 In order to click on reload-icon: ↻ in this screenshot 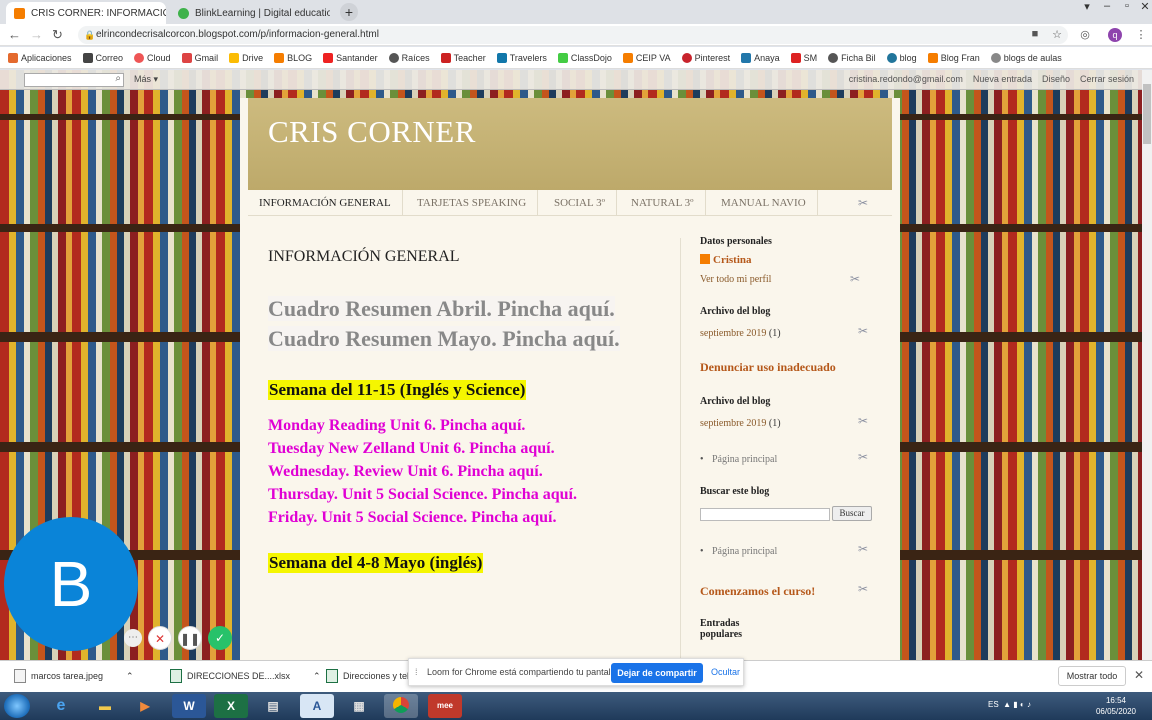, I will do `click(57, 35)`.